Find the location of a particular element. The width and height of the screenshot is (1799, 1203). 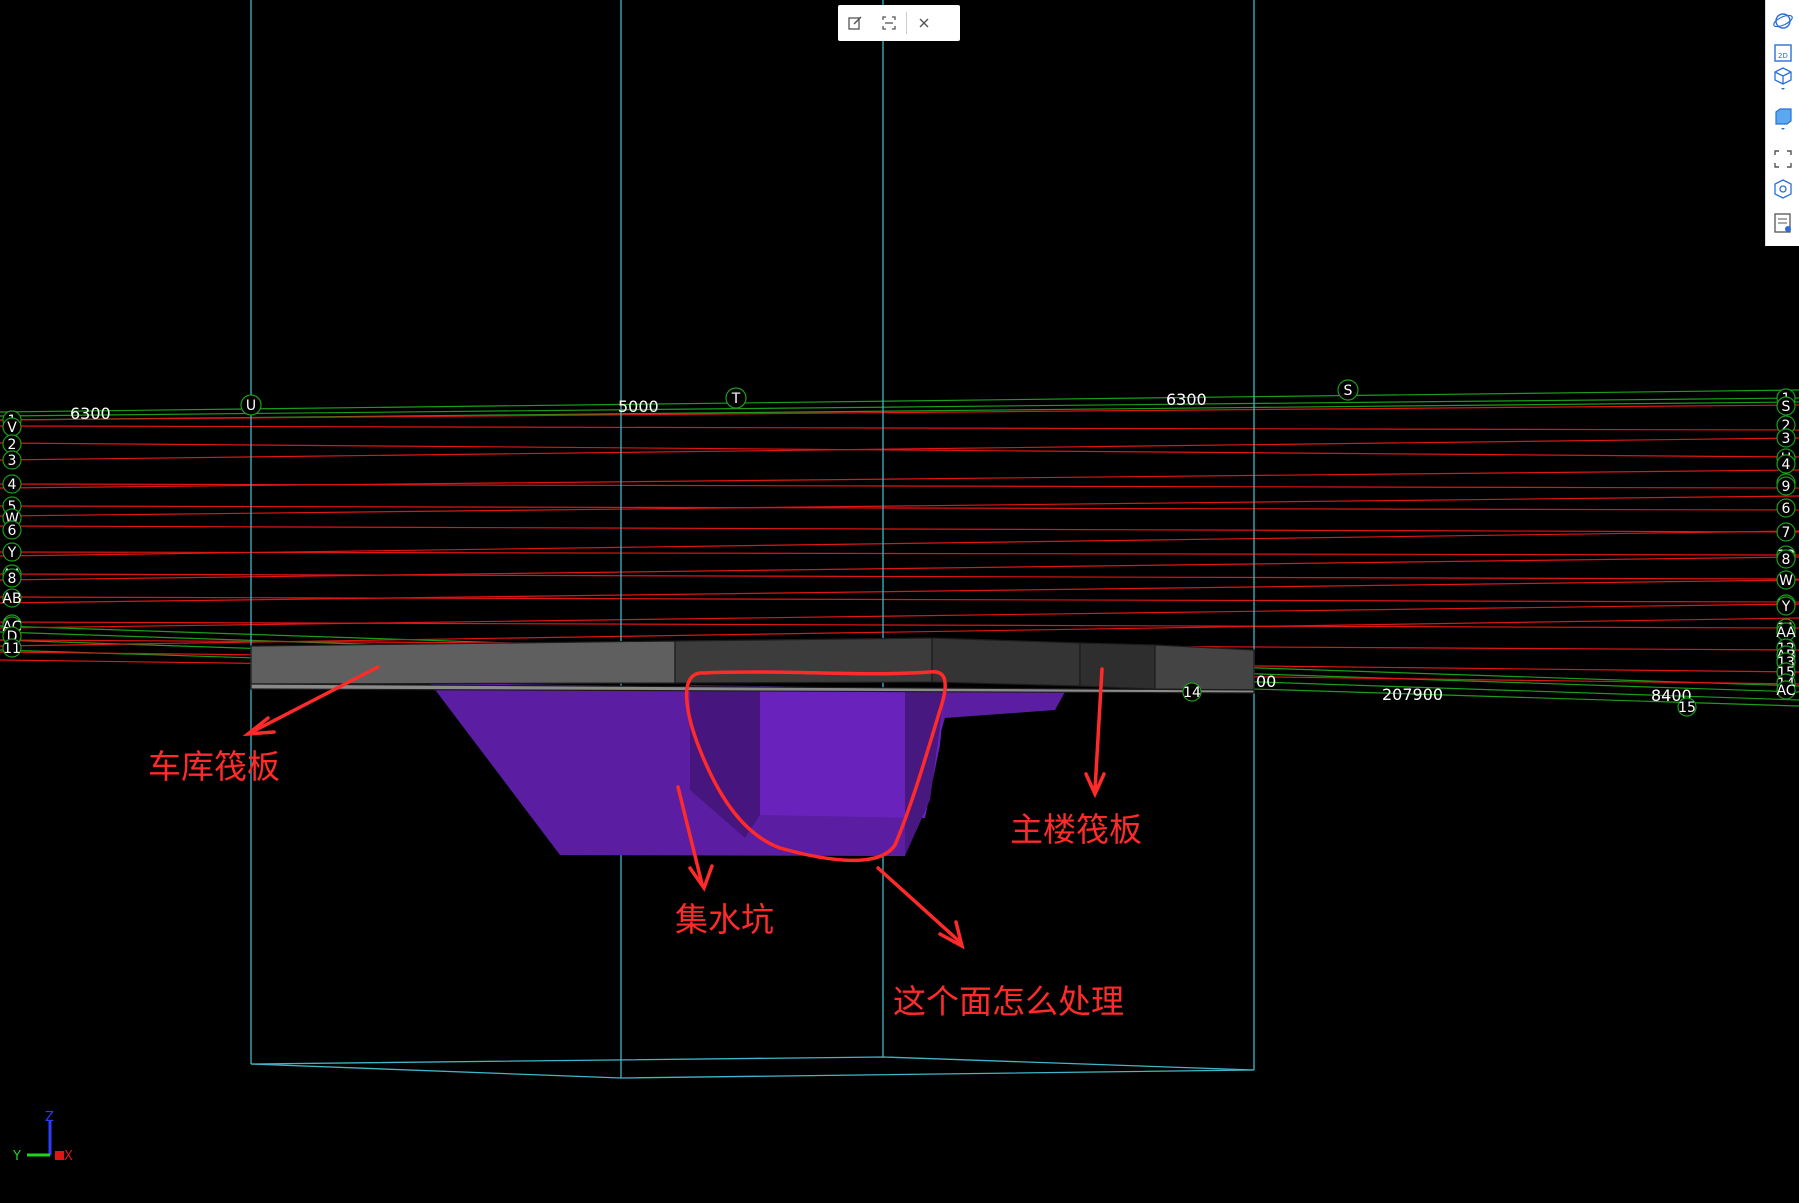

right-axis-label: 6 is located at coordinates (1786, 509).